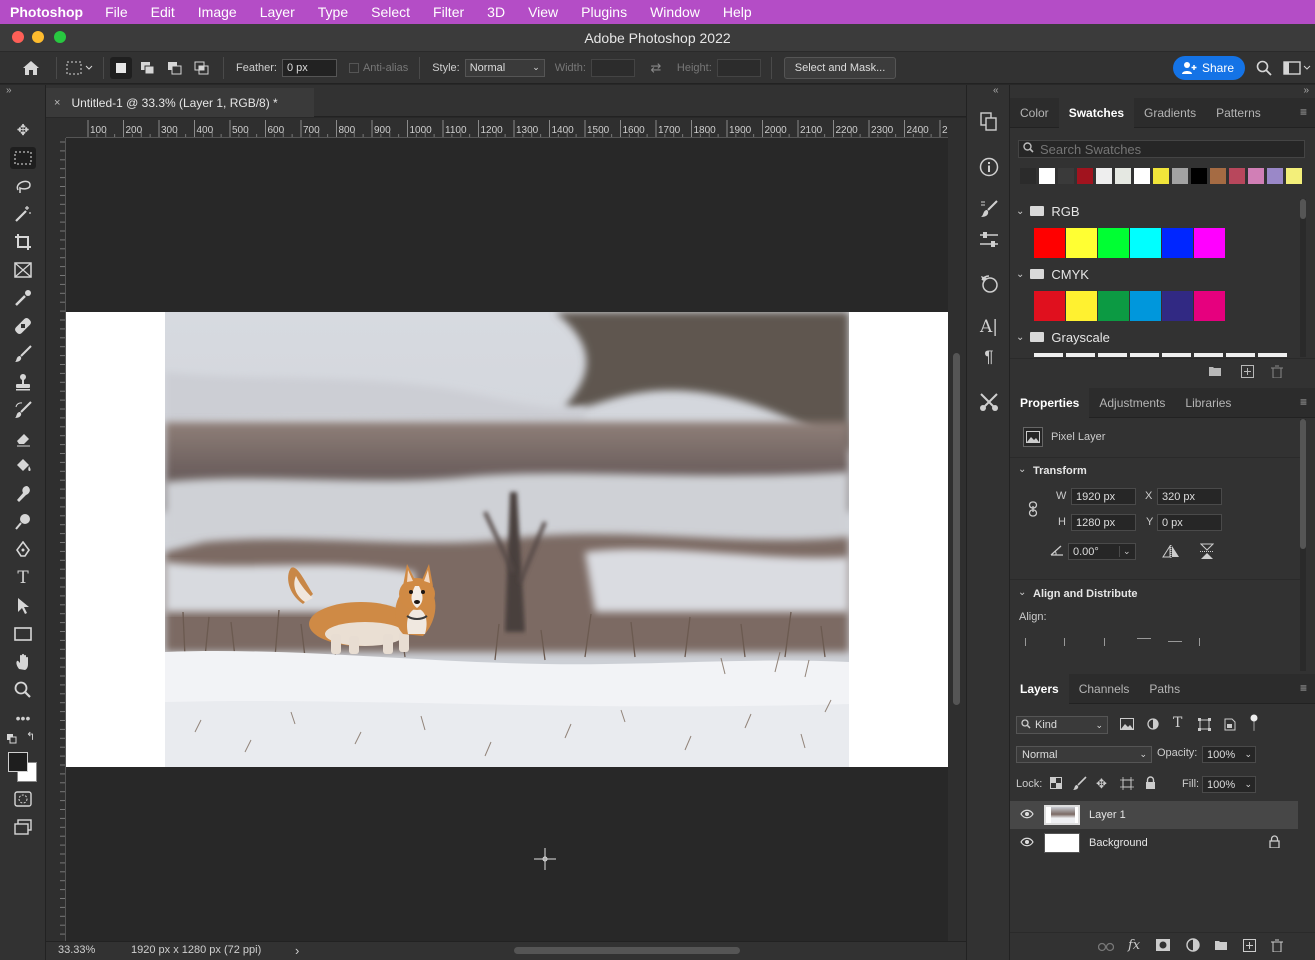 The height and width of the screenshot is (960, 1315). I want to click on tab-properties: Properties, so click(1050, 402).